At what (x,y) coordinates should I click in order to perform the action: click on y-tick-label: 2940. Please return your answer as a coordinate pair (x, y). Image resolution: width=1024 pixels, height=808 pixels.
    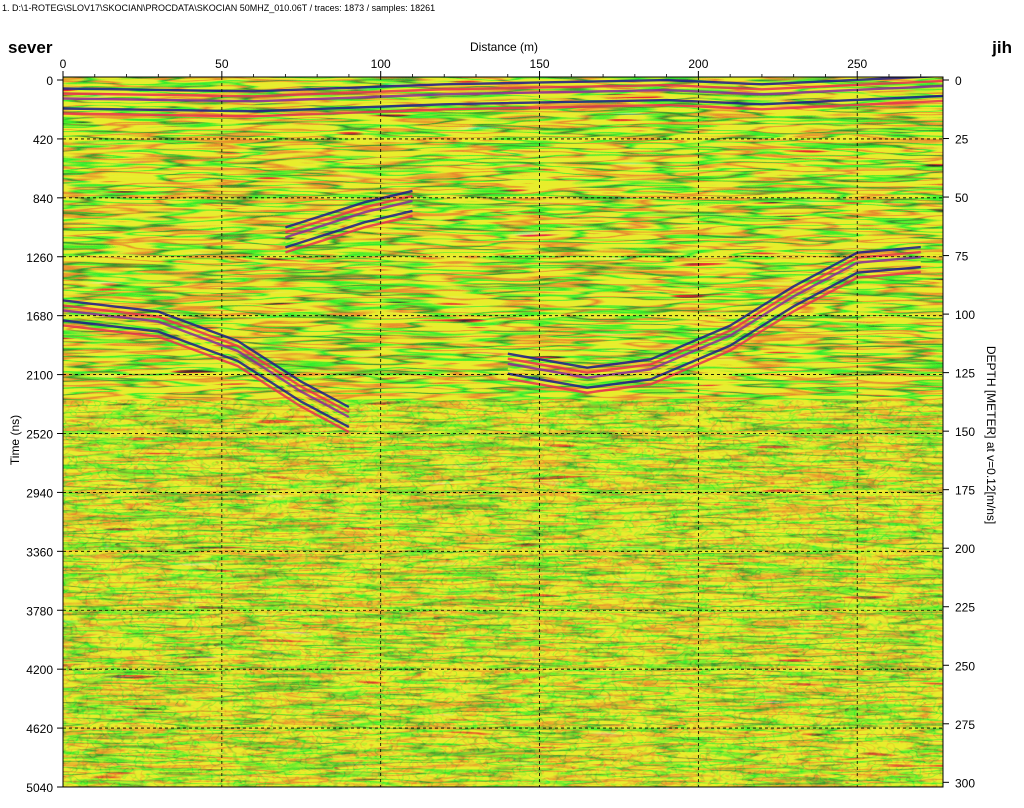
    Looking at the image, I should click on (39, 493).